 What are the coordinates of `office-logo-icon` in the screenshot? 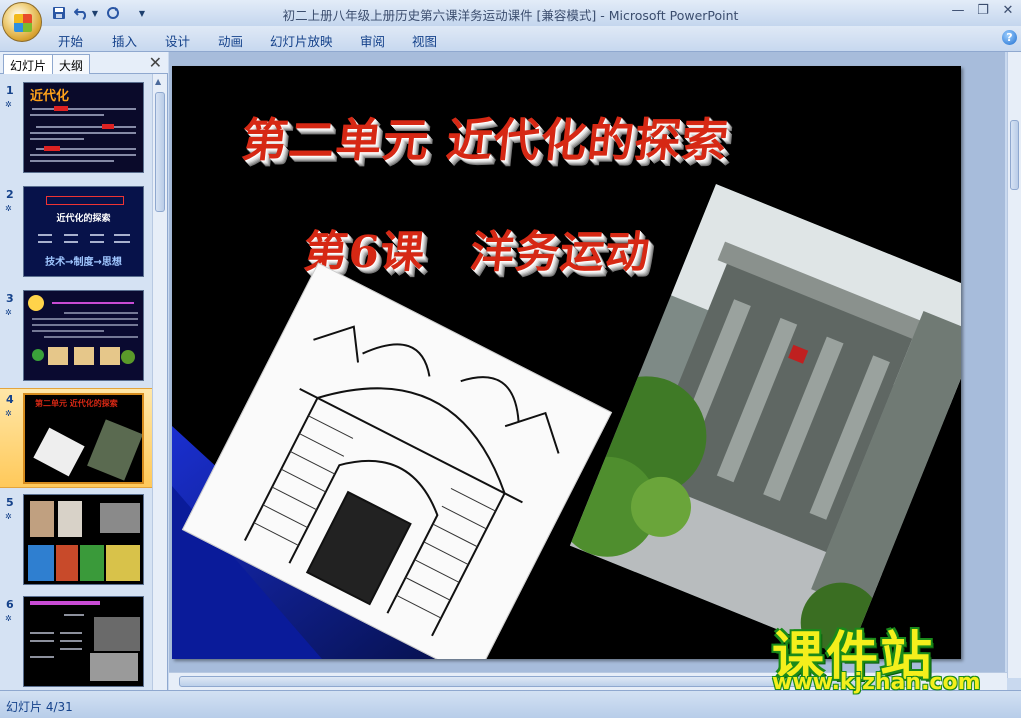 It's located at (23, 23).